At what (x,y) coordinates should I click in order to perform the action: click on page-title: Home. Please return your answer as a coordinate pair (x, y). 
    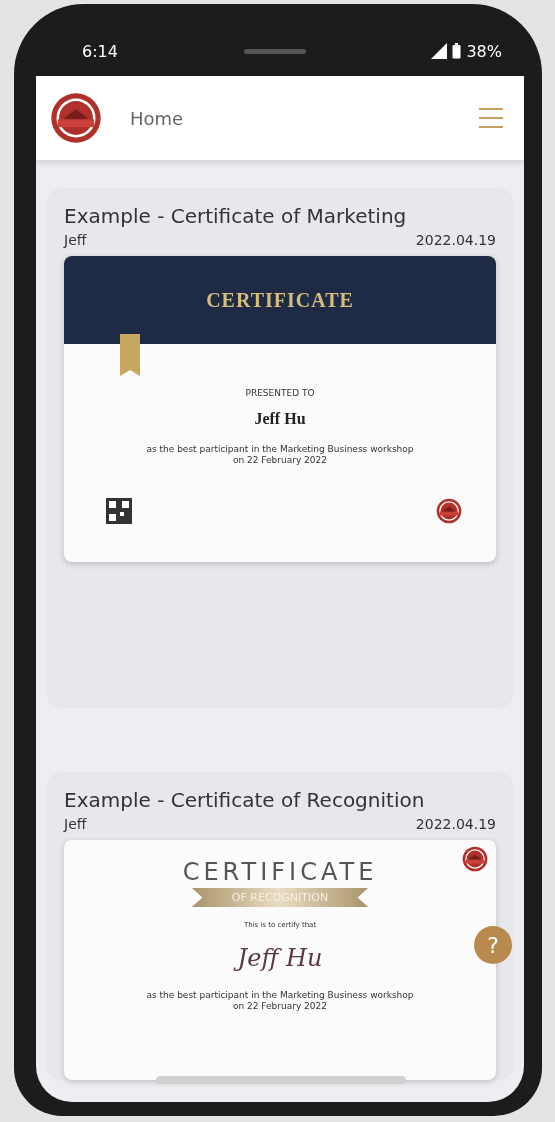
    Looking at the image, I should click on (157, 118).